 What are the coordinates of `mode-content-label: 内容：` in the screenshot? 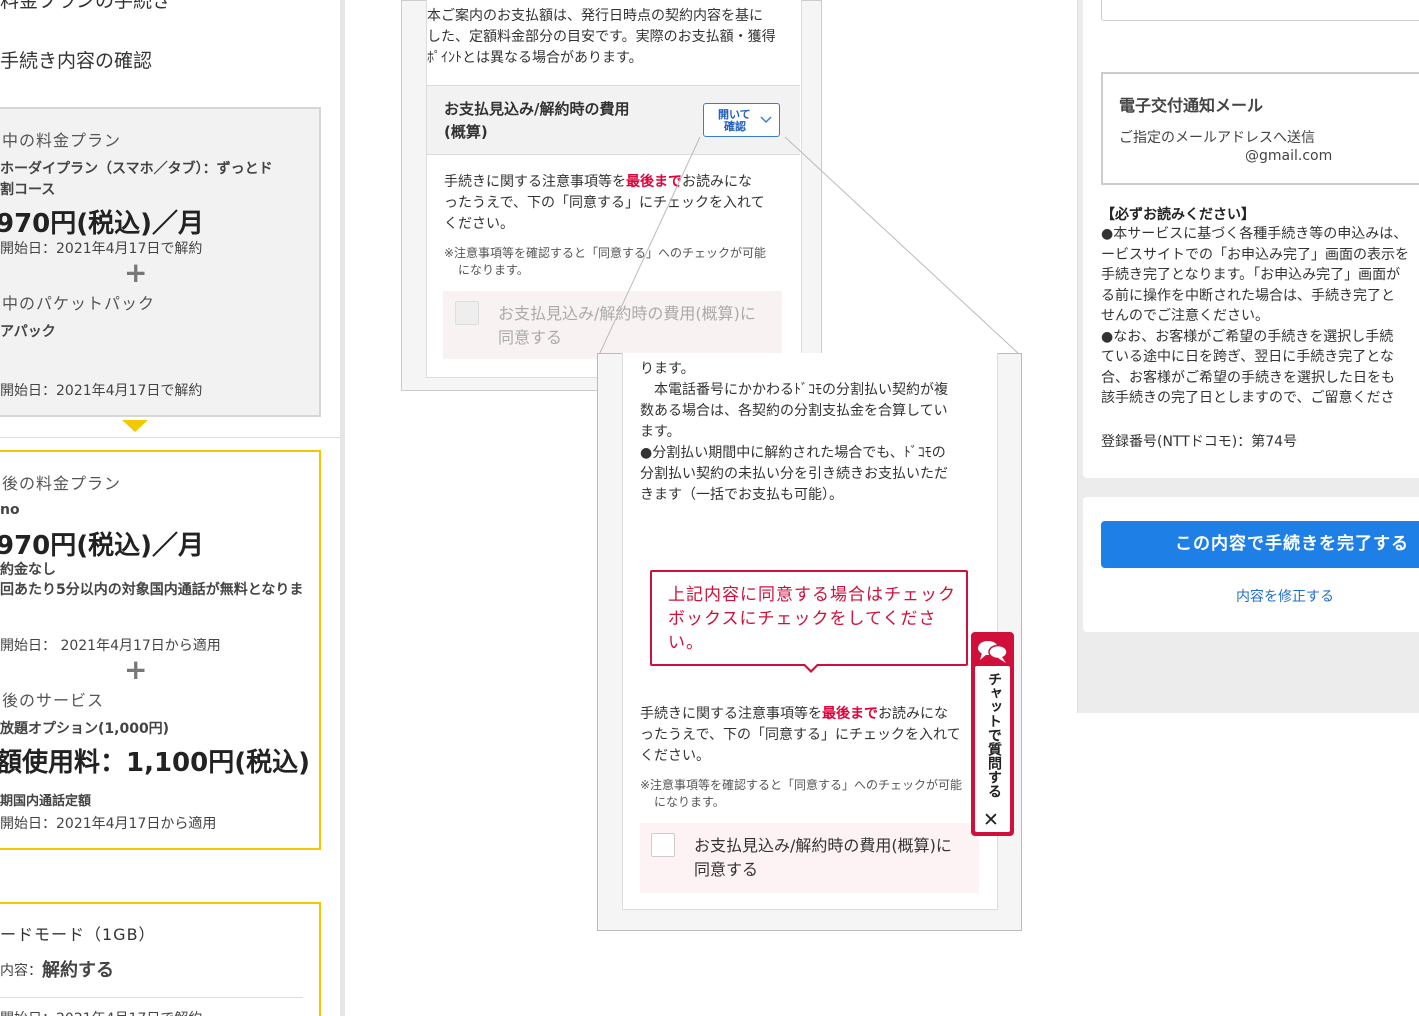 It's located at (21, 971).